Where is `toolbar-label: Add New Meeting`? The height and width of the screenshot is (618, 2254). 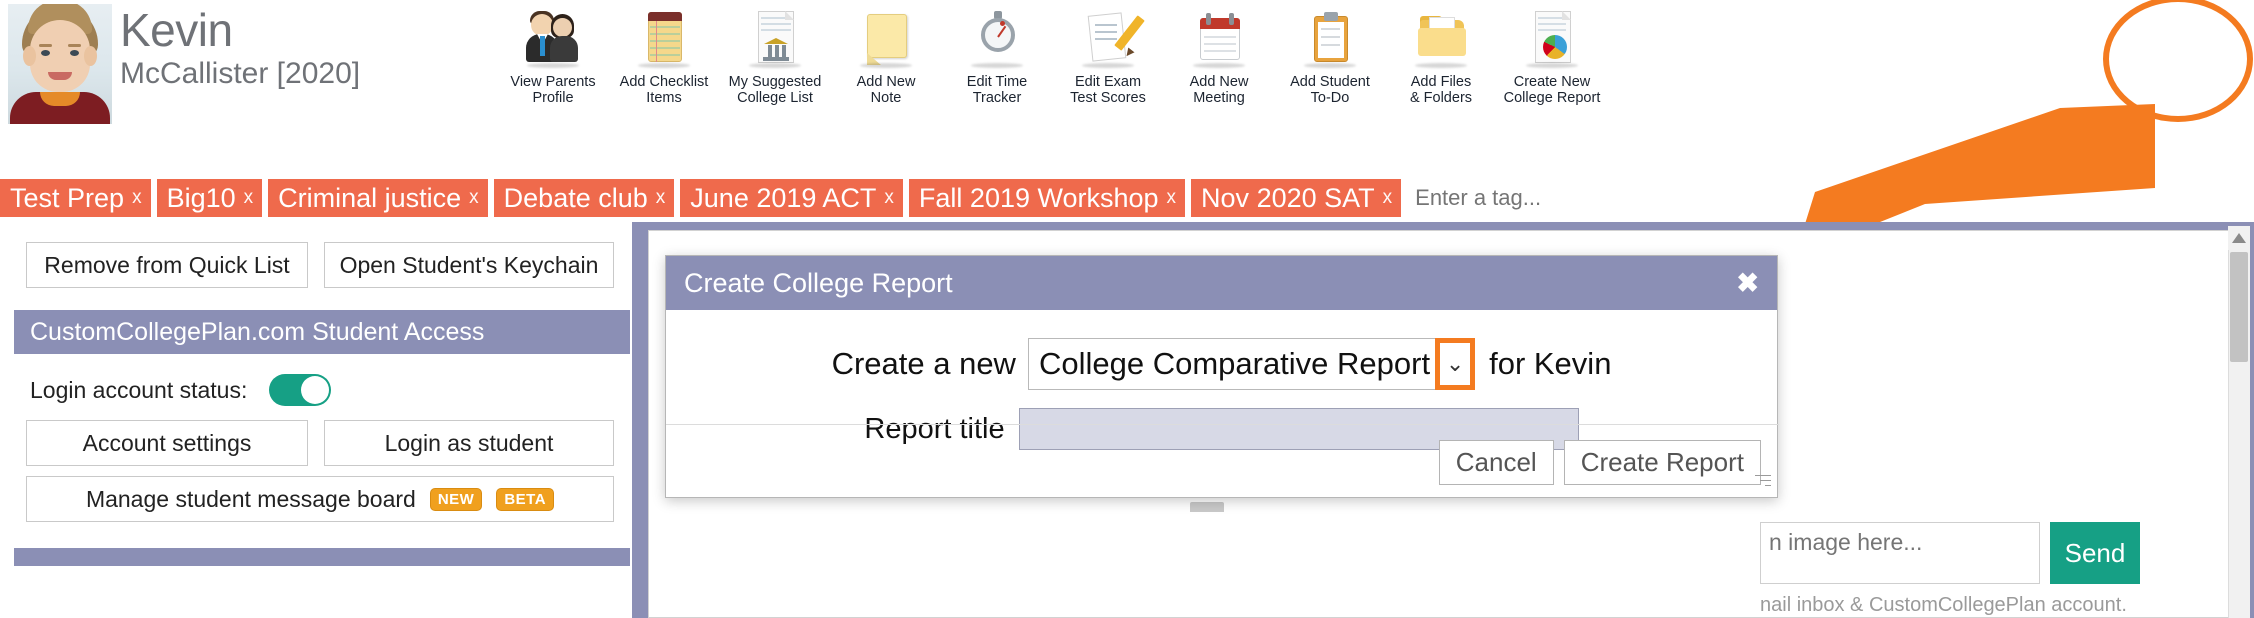 toolbar-label: Add New Meeting is located at coordinates (1219, 90).